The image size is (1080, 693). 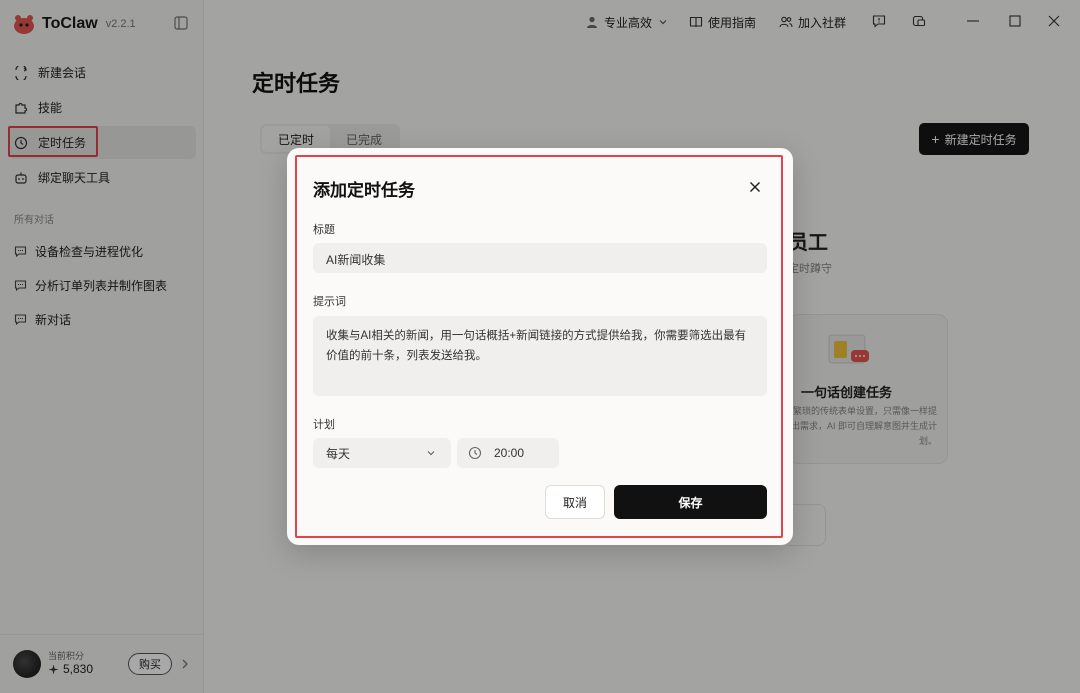 What do you see at coordinates (324, 425) in the screenshot?
I see `plan-field-label: 计划` at bounding box center [324, 425].